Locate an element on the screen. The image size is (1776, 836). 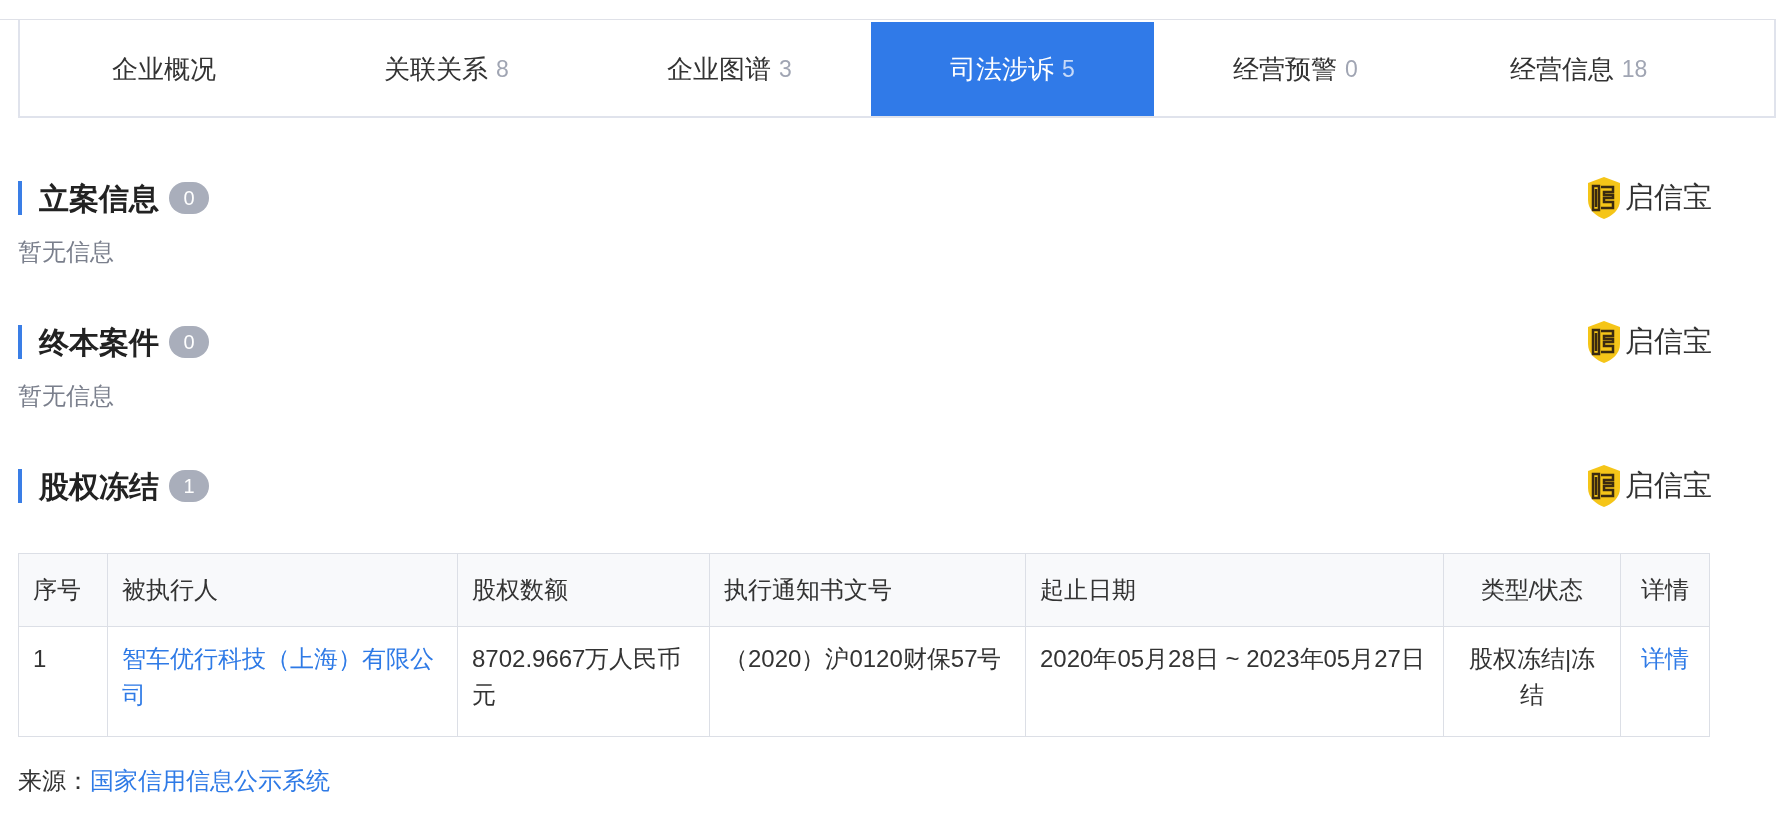
table-cell-text: 2020年05月28日 ~ 2023年05月27日 is located at coordinates (1232, 659).